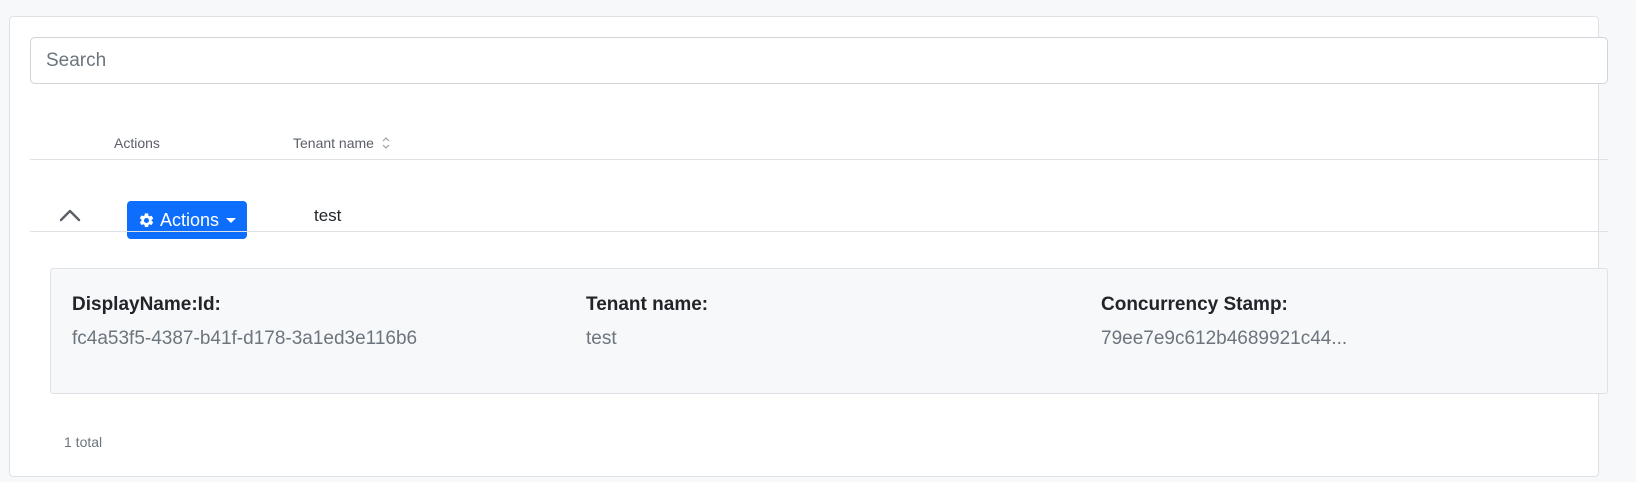 The width and height of the screenshot is (1636, 482). What do you see at coordinates (819, 159) in the screenshot?
I see `header-divider` at bounding box center [819, 159].